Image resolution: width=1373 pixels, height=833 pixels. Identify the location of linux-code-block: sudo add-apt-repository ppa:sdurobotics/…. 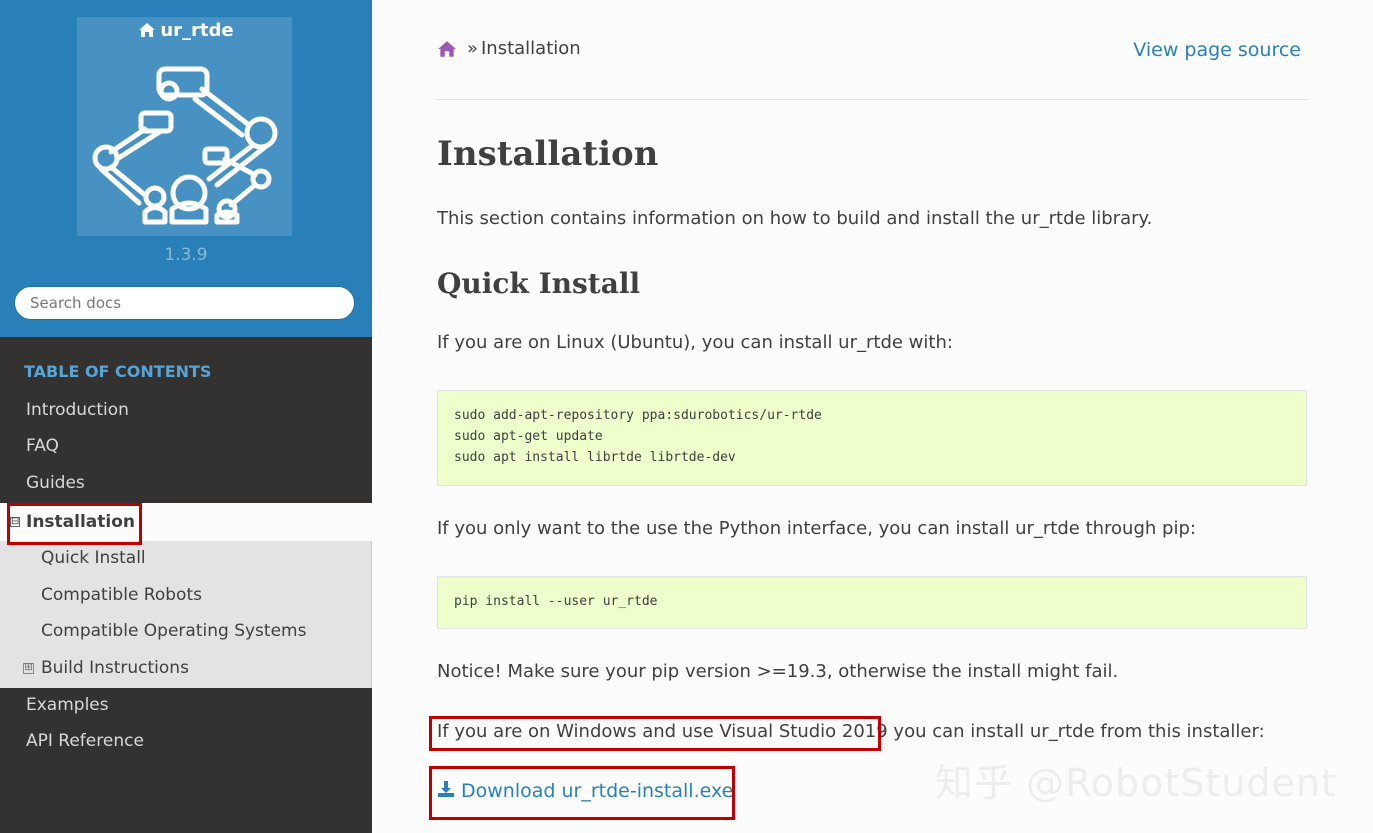
(872, 438).